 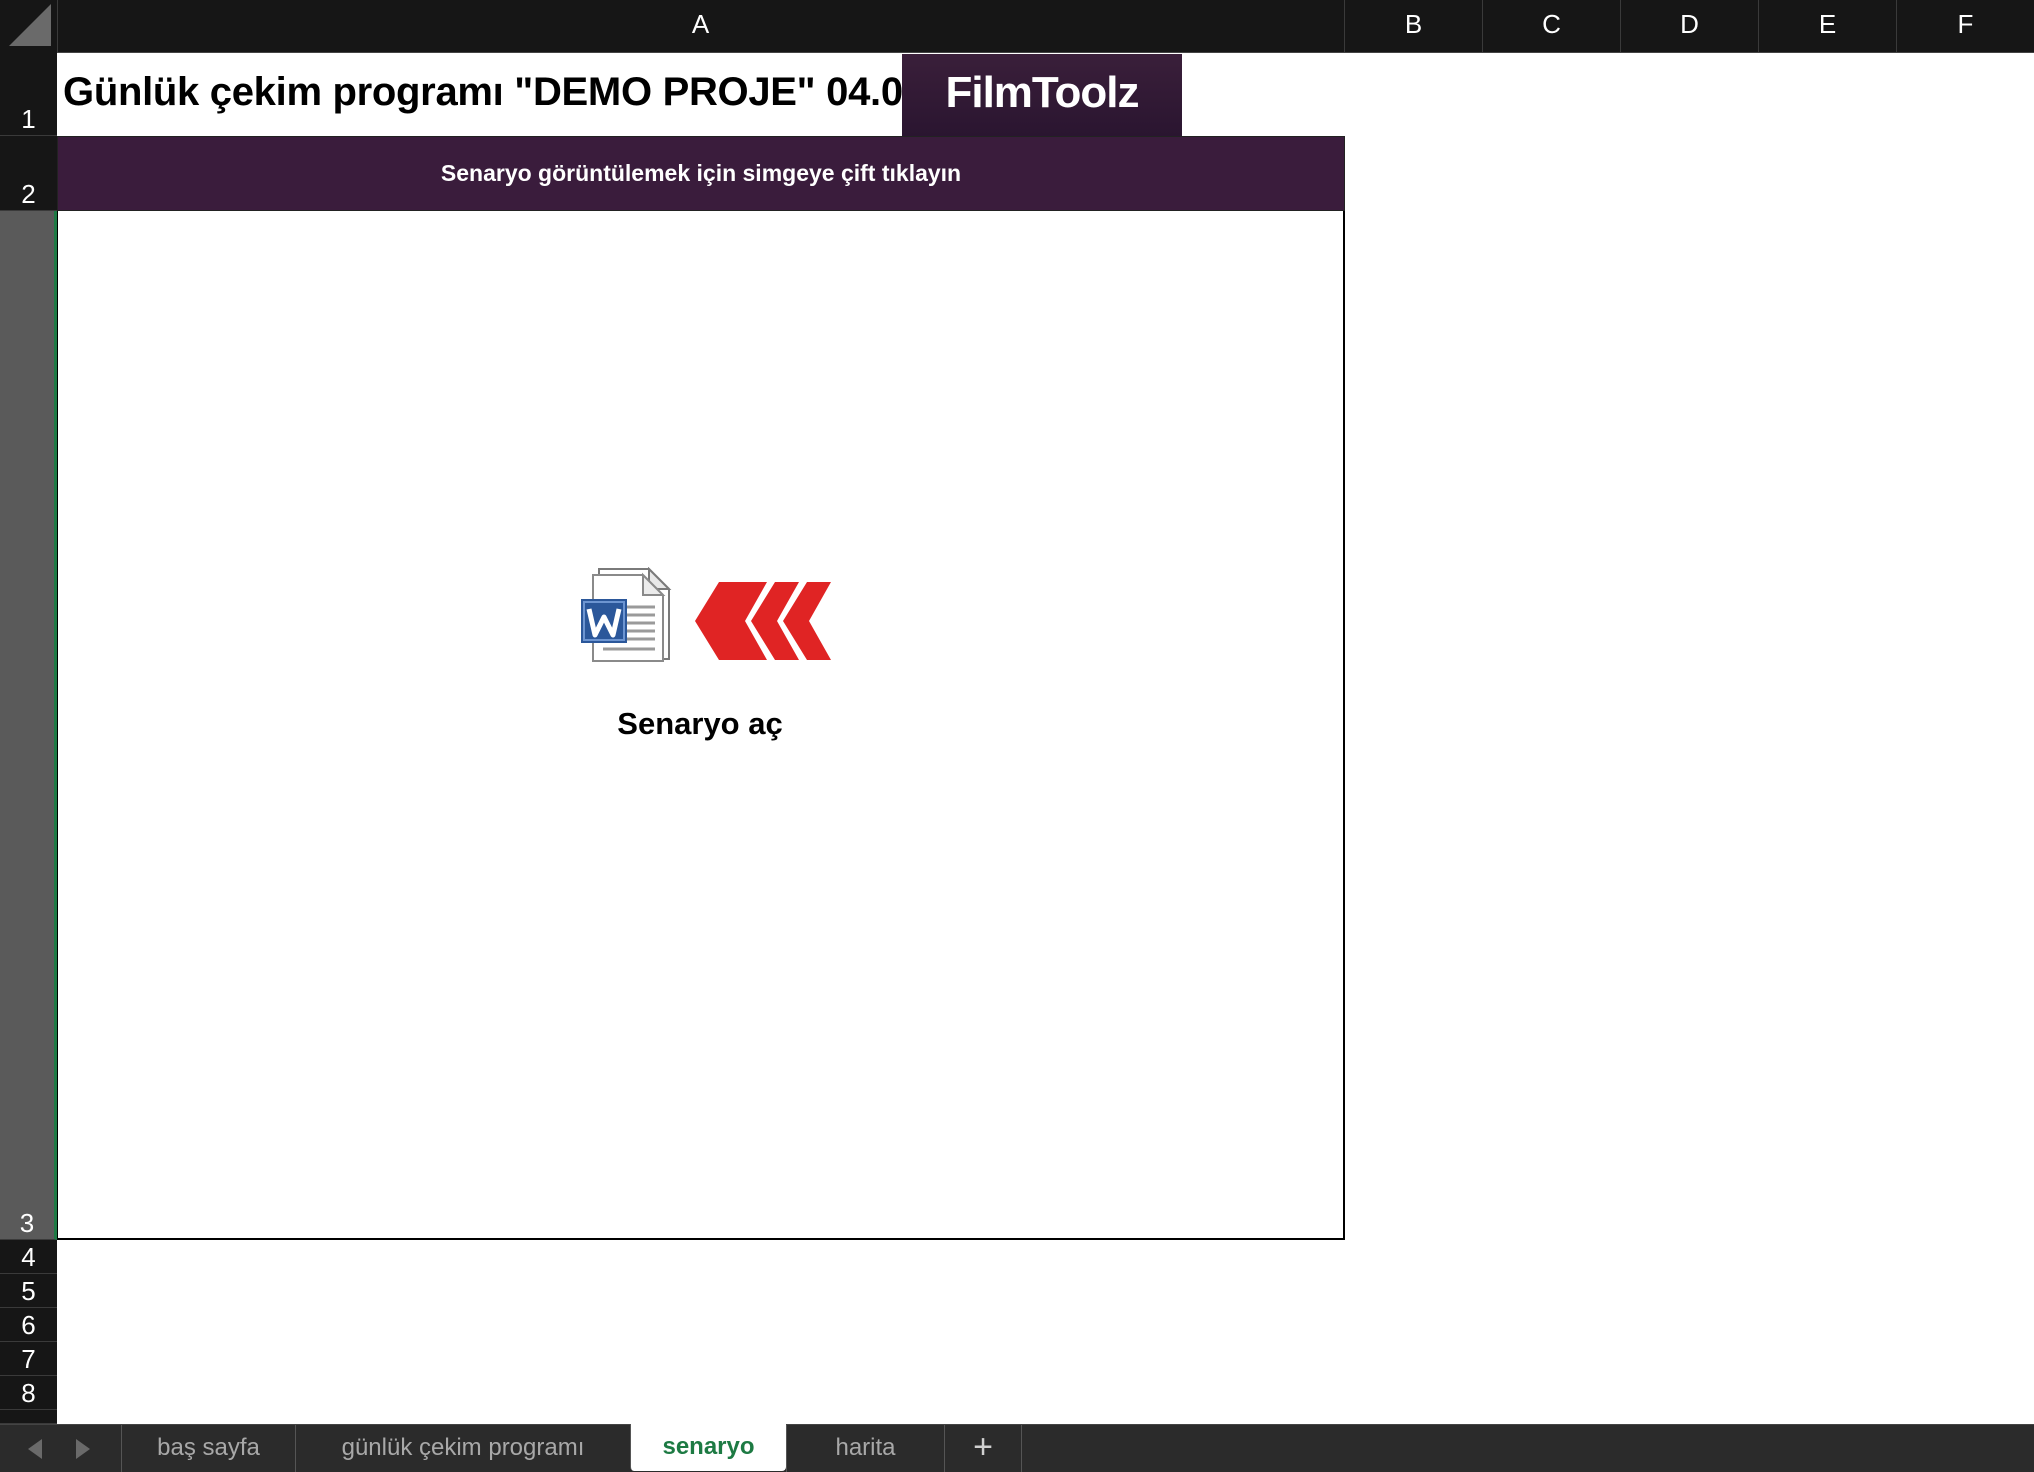 I want to click on row-header-2: 2, so click(x=28, y=173).